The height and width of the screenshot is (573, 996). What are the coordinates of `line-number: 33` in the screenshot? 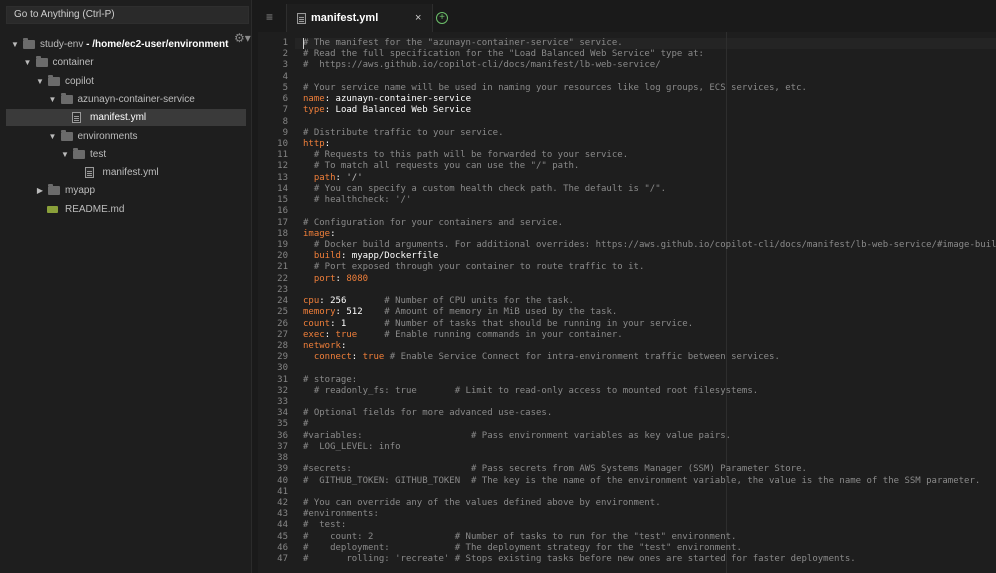 It's located at (282, 402).